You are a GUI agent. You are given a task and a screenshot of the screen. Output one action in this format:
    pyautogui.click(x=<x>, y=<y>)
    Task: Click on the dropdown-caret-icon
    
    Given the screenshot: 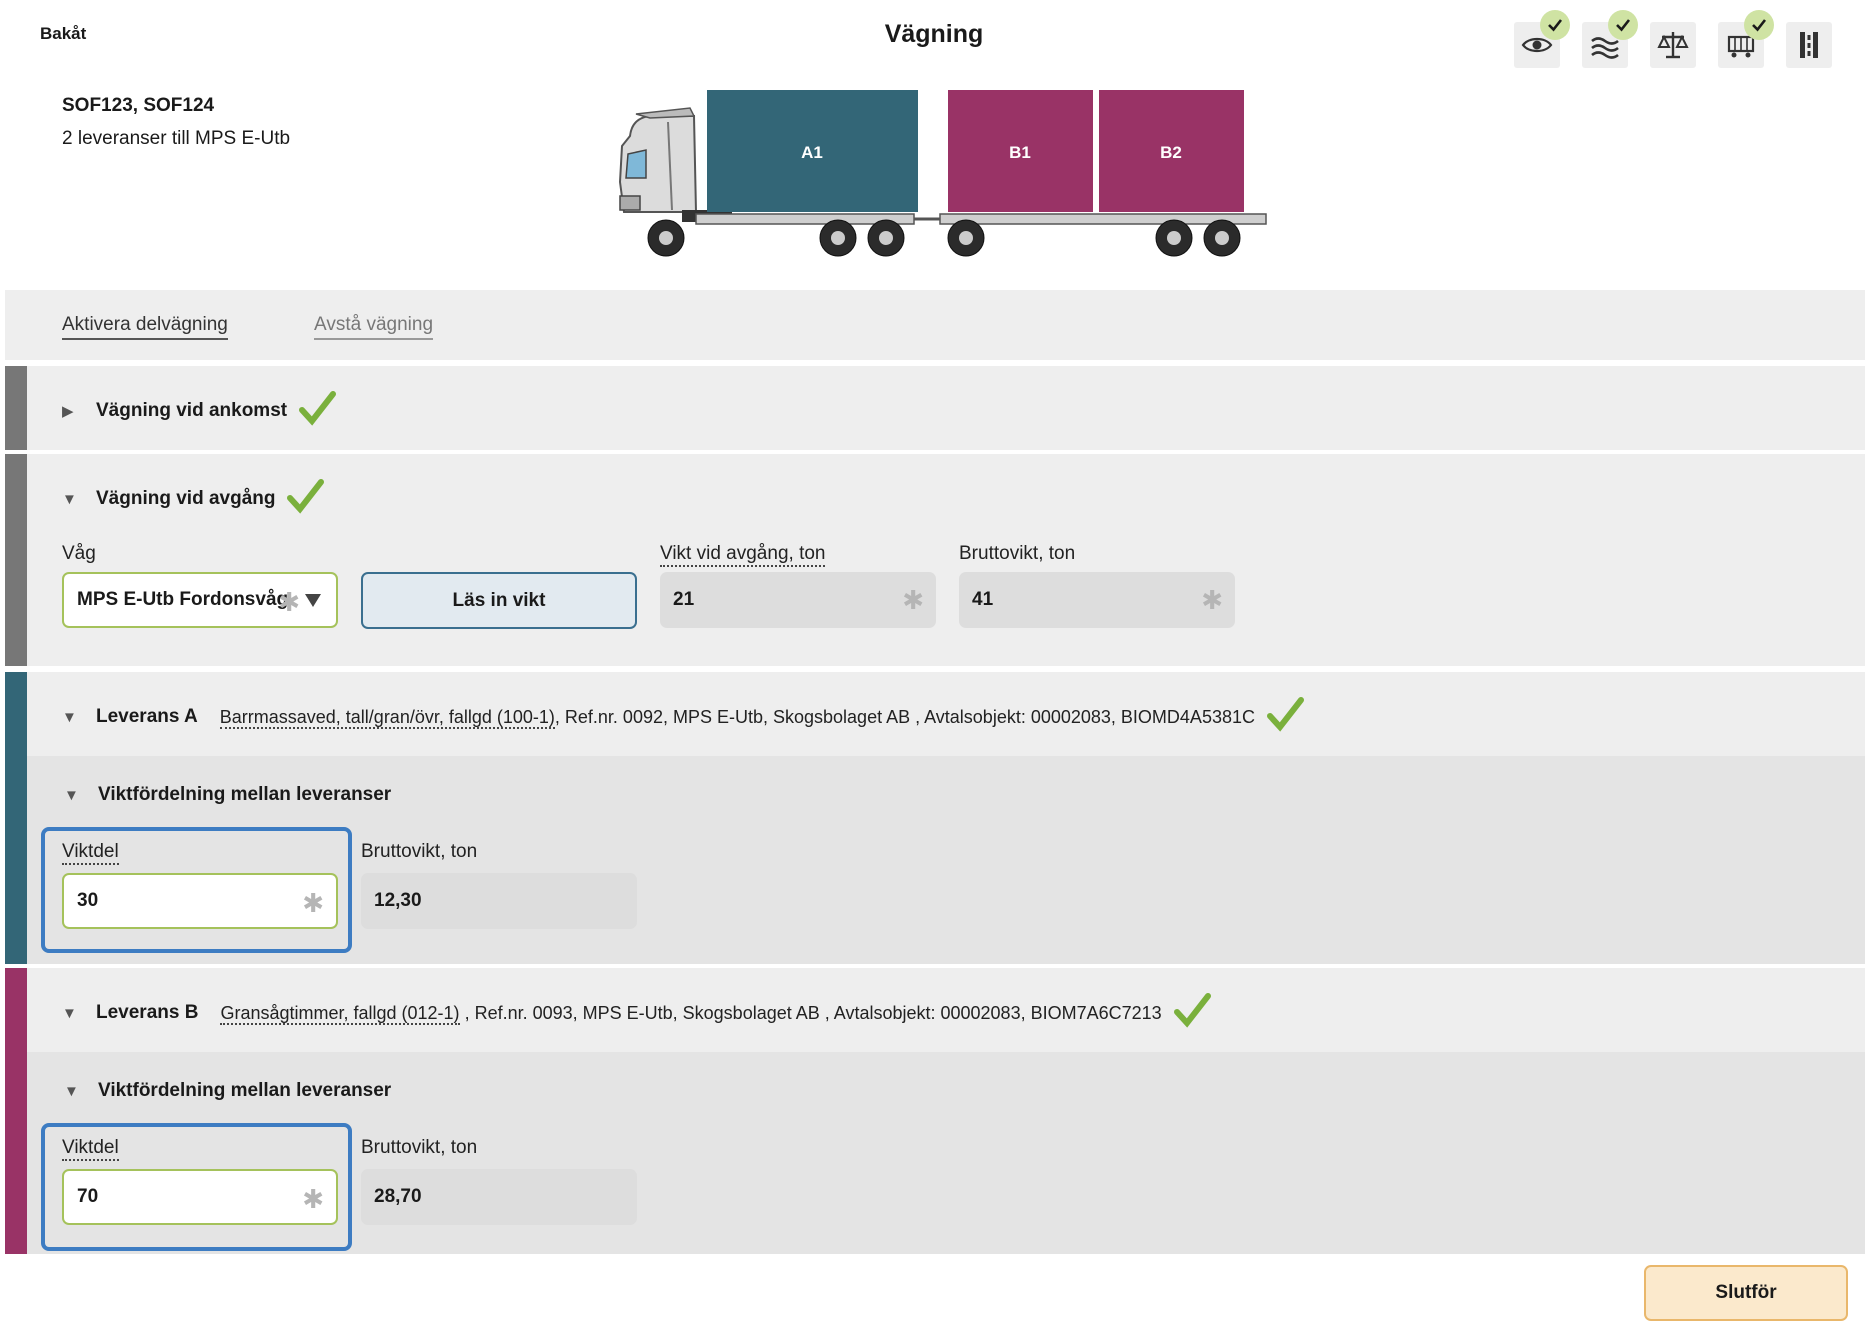 What is the action you would take?
    pyautogui.click(x=313, y=603)
    